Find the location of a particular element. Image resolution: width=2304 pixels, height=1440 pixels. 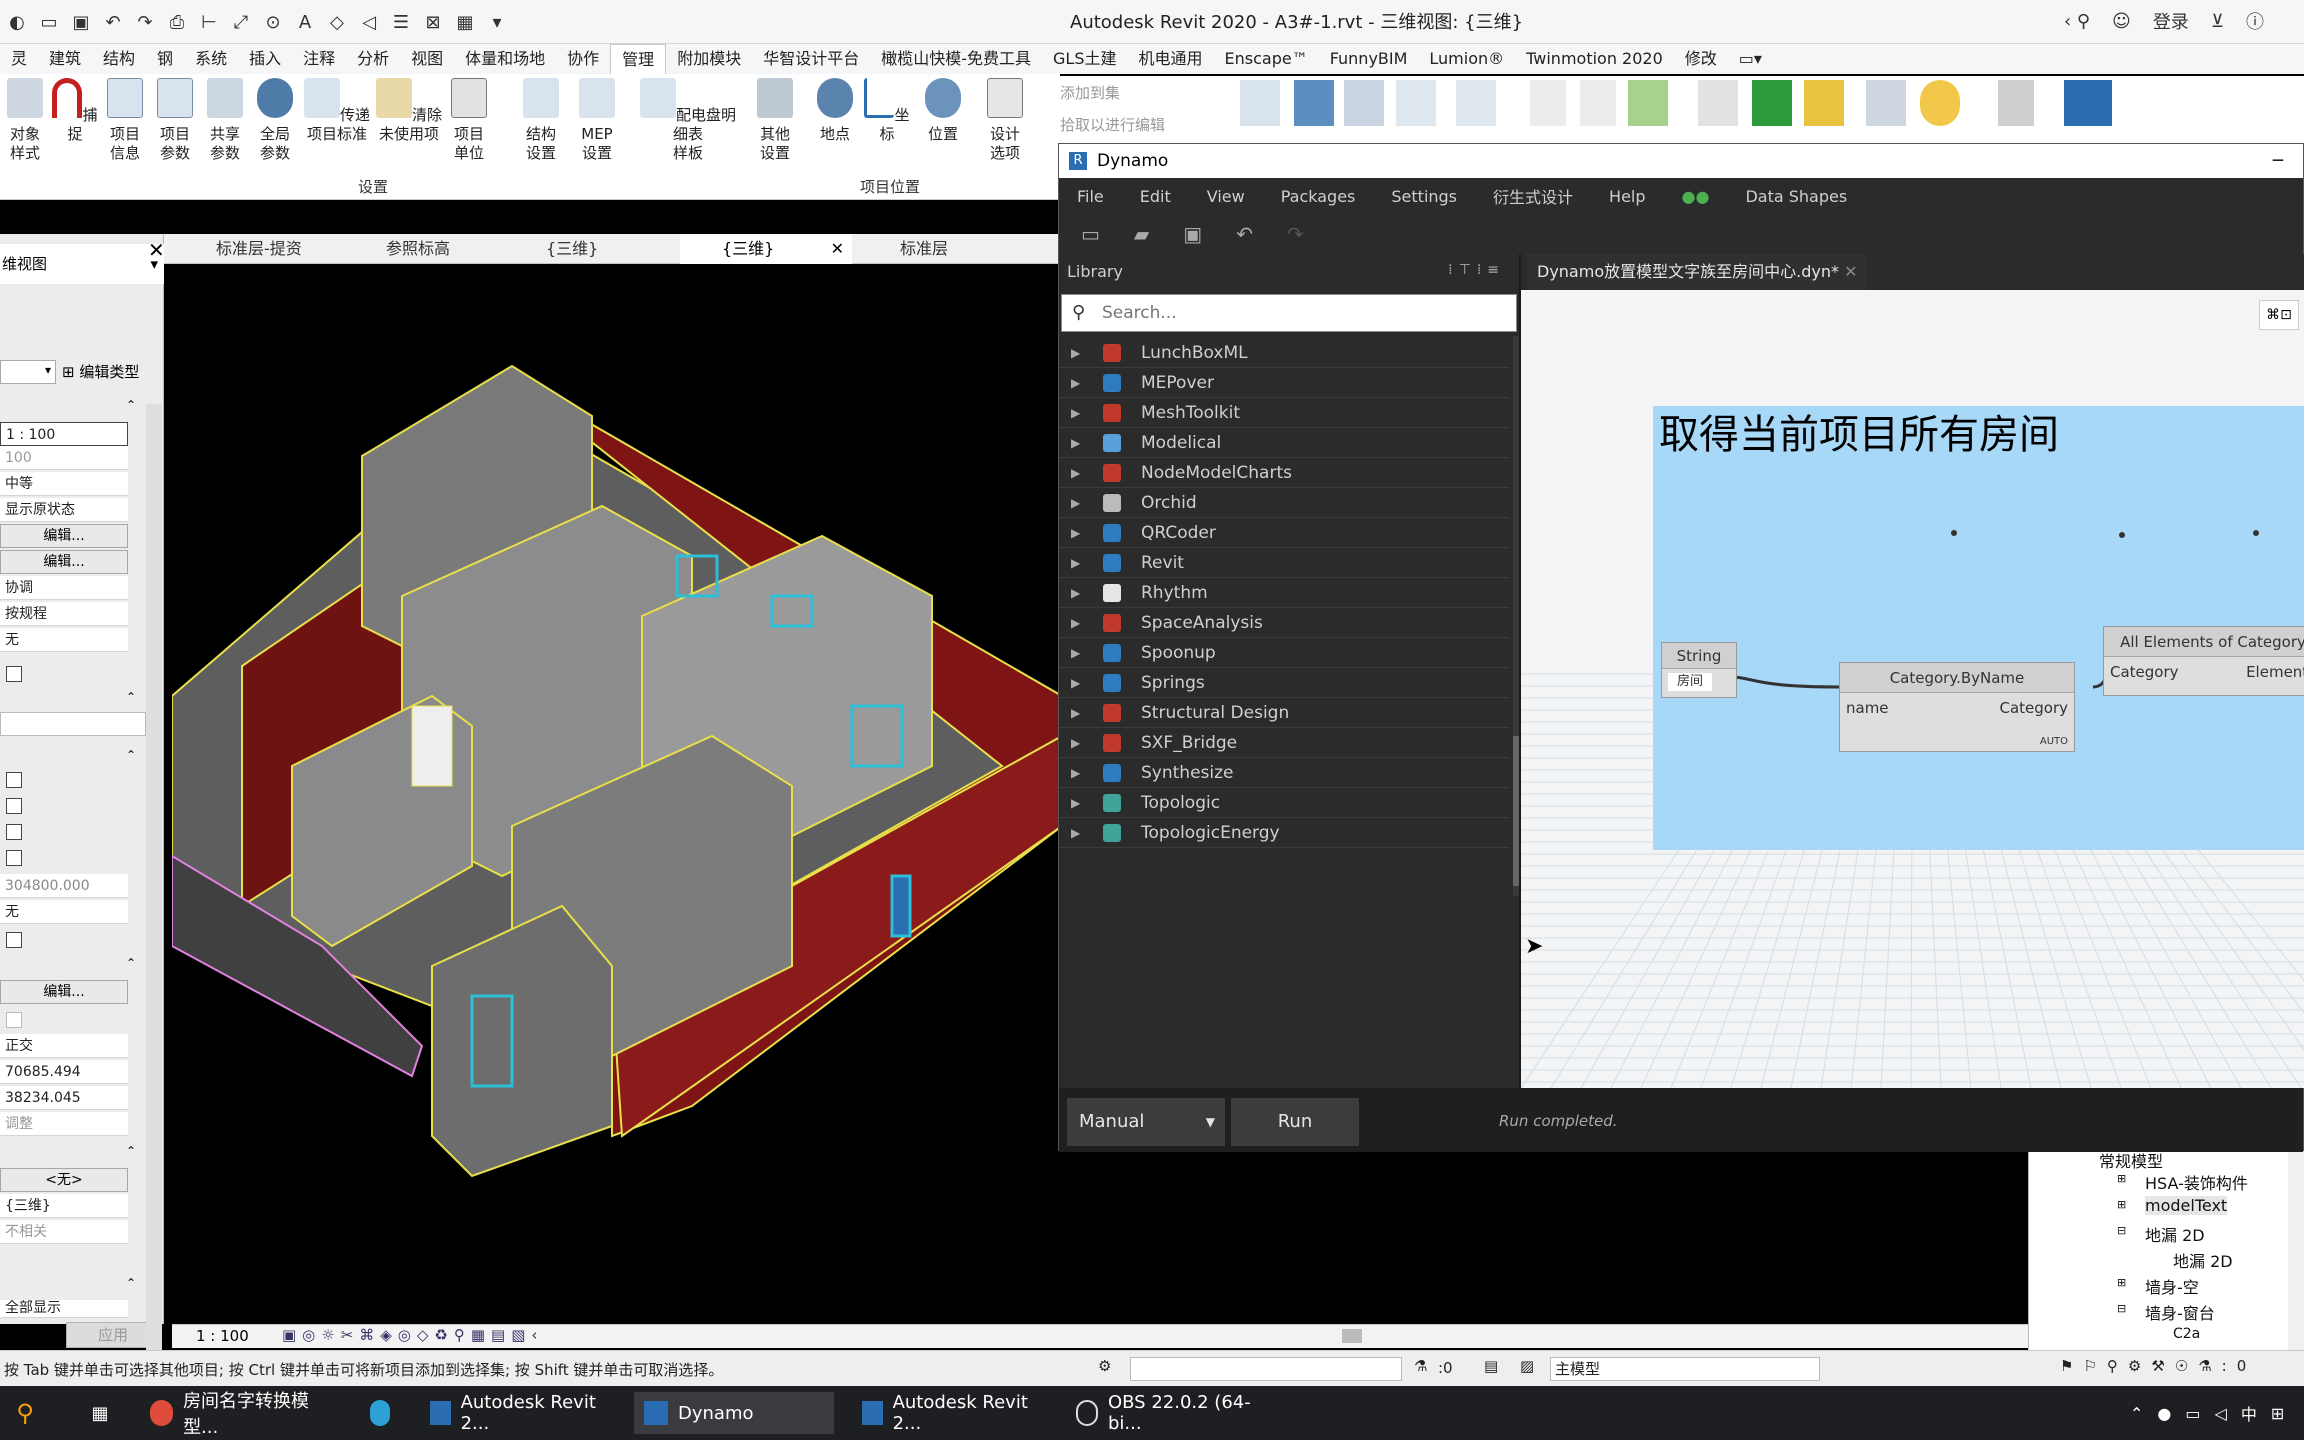

app-launcher-icon: ▦ is located at coordinates (100, 1413).